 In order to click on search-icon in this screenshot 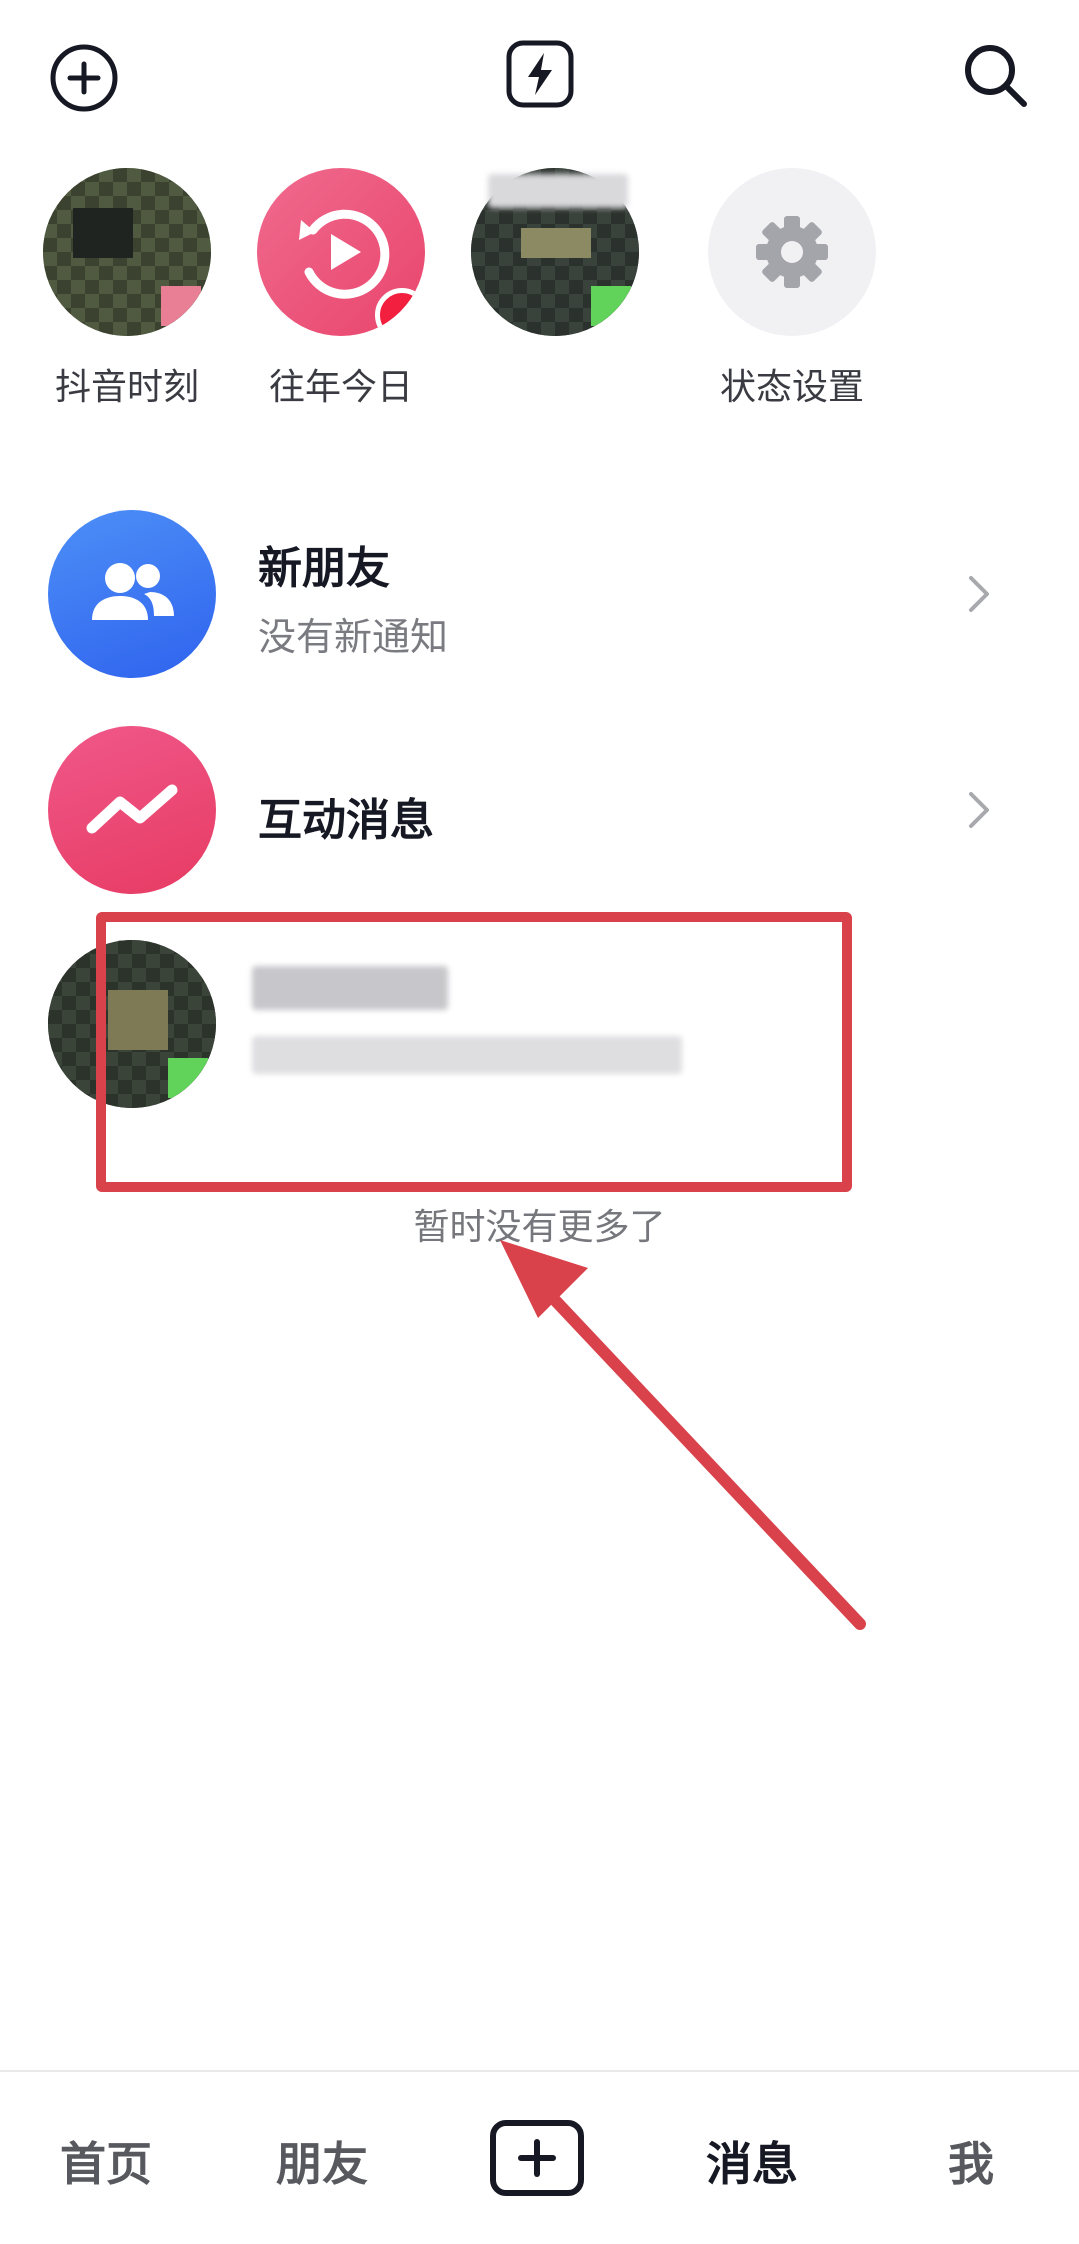, I will do `click(996, 76)`.